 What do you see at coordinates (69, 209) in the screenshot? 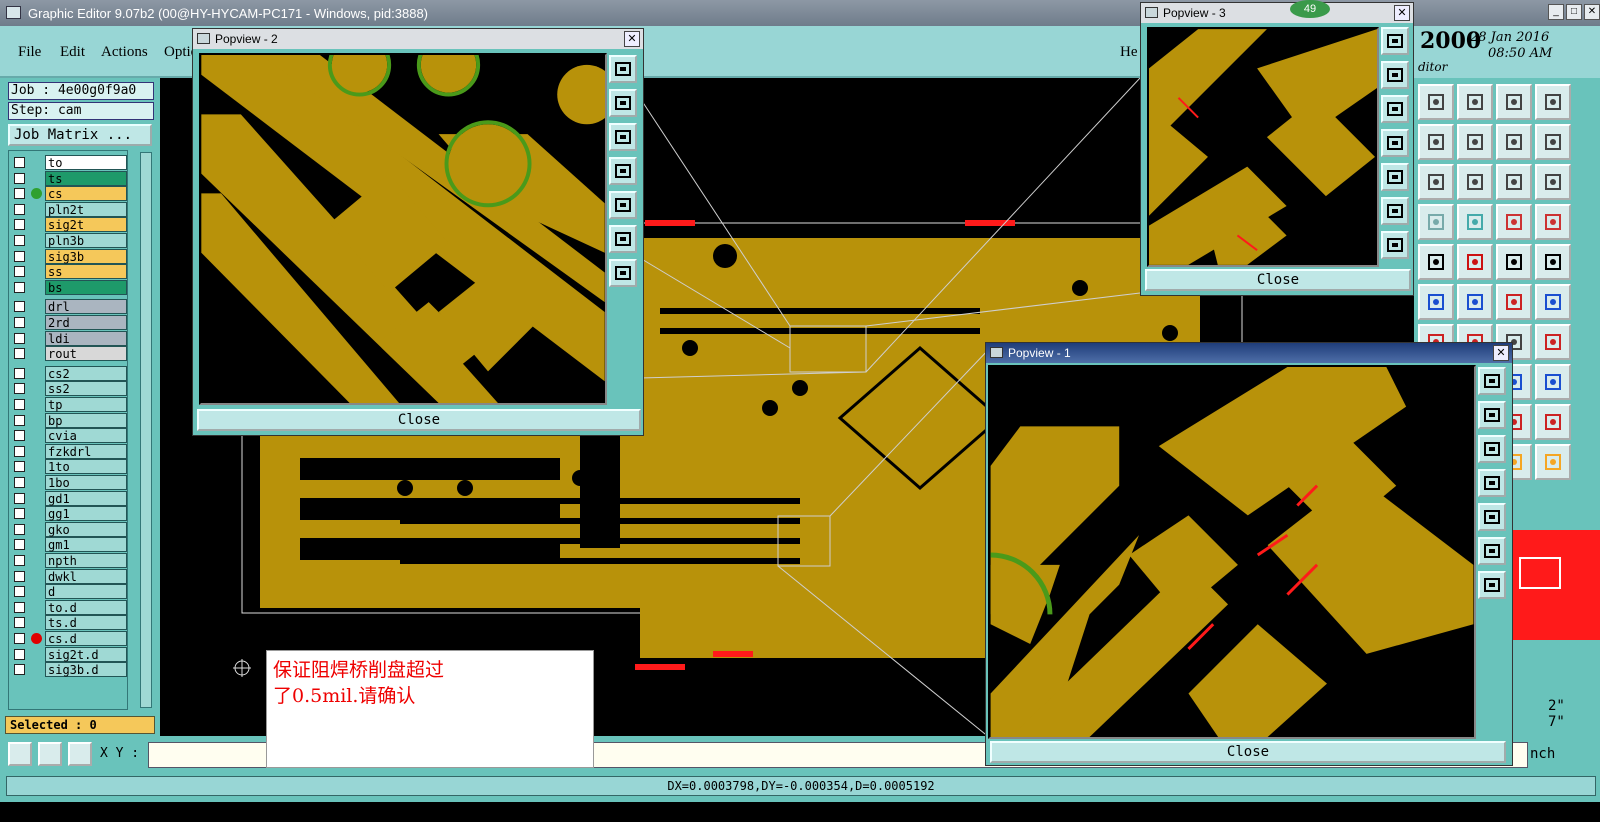
I see `layer-row: pln2t` at bounding box center [69, 209].